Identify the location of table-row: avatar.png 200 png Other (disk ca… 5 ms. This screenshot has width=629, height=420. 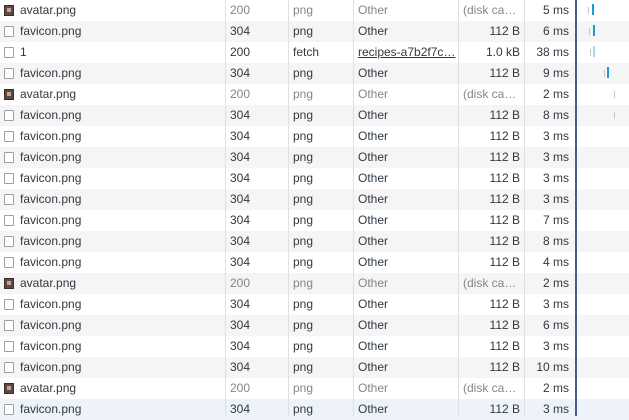
(314, 10).